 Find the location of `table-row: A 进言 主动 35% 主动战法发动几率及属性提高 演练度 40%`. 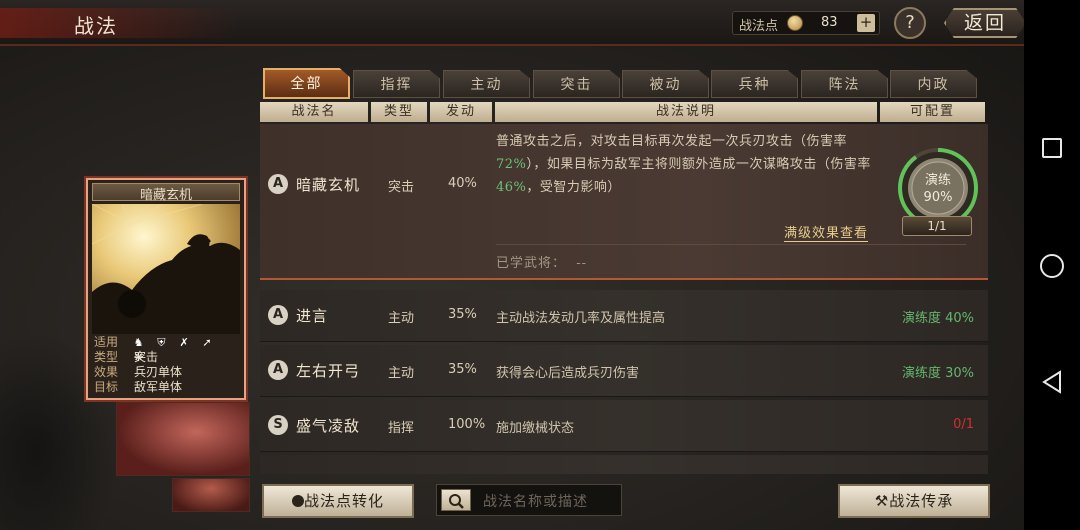

table-row: A 进言 主动 35% 主动战法发动几率及属性提高 演练度 40% is located at coordinates (624, 316).